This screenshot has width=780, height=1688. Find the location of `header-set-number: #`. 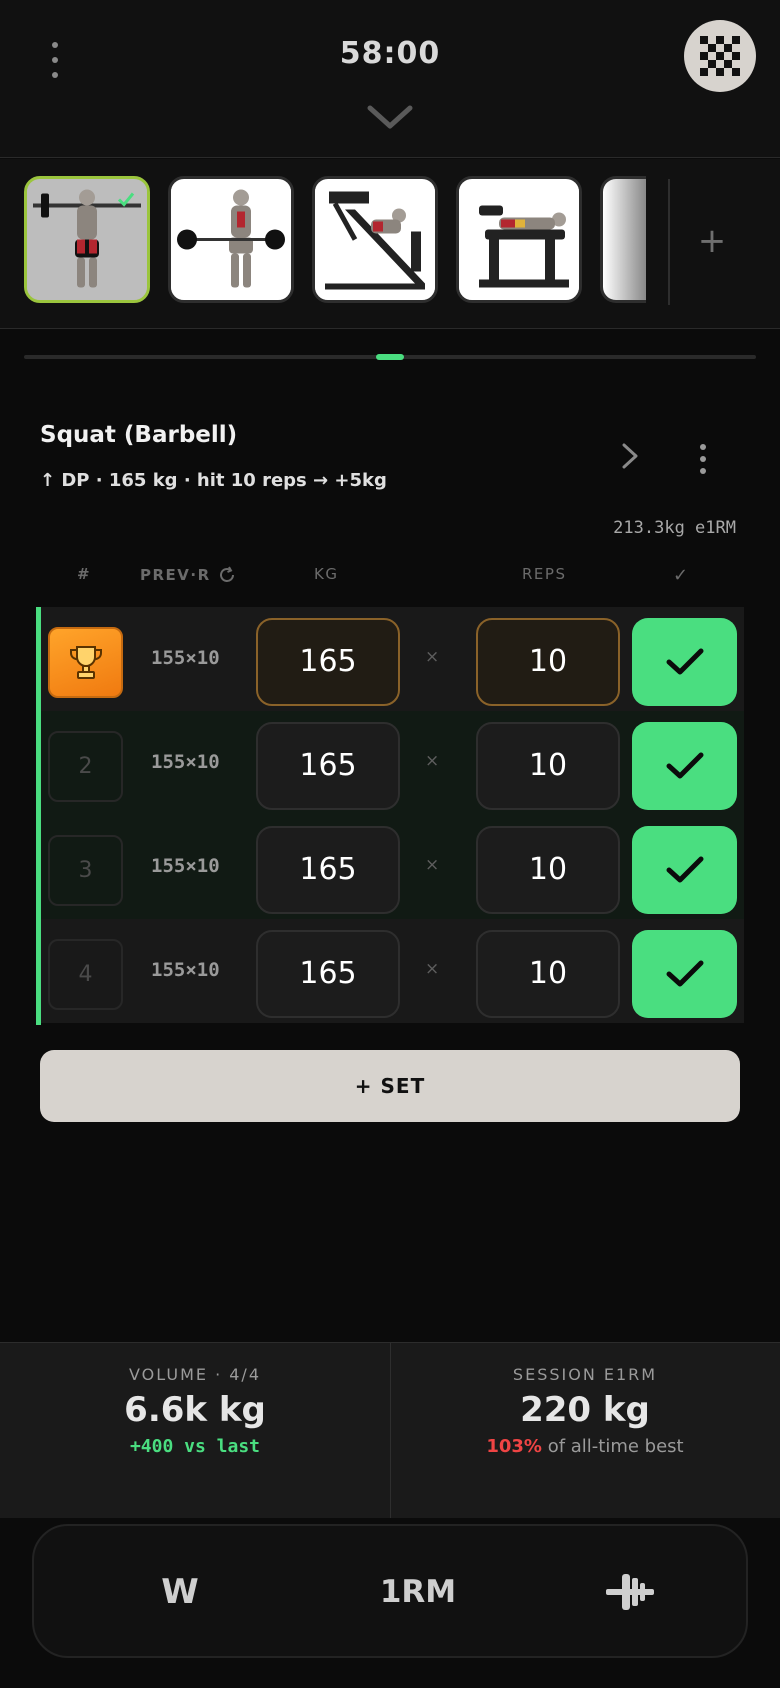

header-set-number: # is located at coordinates (84, 574).